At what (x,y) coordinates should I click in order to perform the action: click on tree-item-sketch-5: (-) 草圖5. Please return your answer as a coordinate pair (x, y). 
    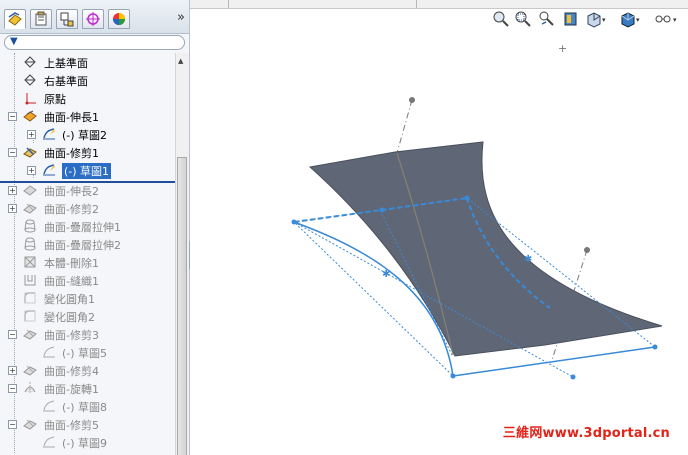
    Looking at the image, I should click on (87, 352).